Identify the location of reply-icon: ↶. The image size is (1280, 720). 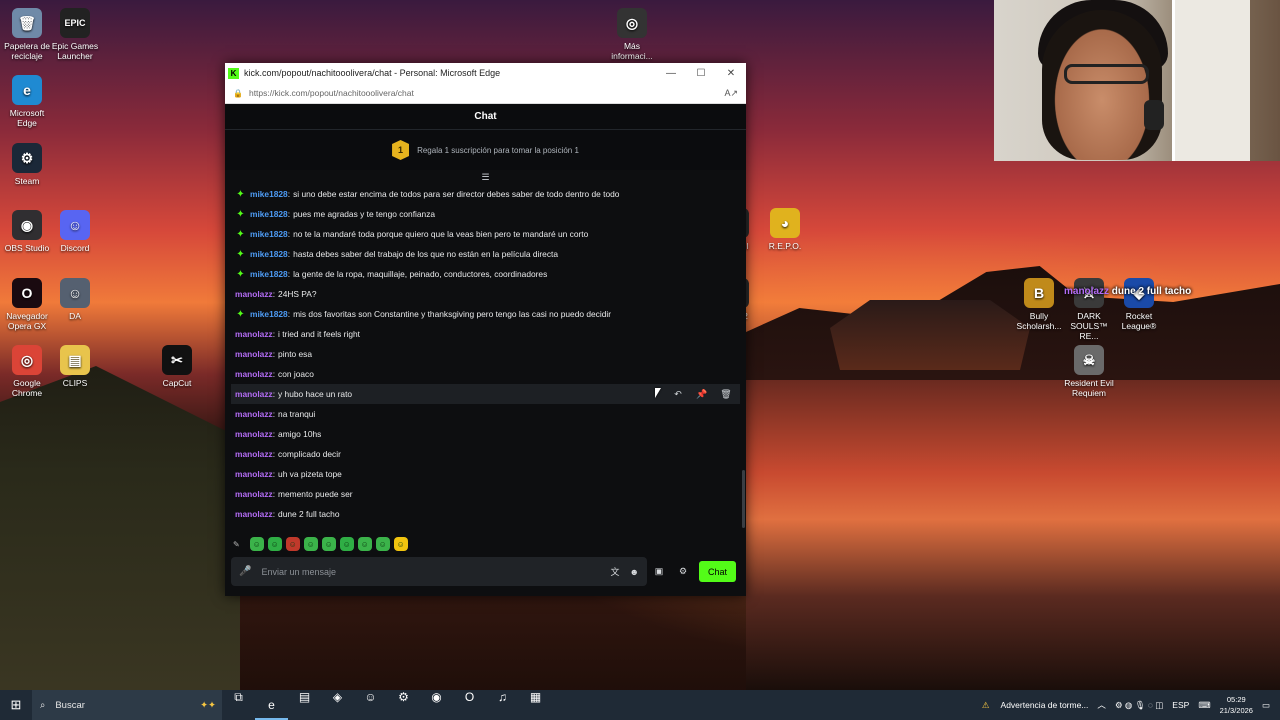
(678, 394).